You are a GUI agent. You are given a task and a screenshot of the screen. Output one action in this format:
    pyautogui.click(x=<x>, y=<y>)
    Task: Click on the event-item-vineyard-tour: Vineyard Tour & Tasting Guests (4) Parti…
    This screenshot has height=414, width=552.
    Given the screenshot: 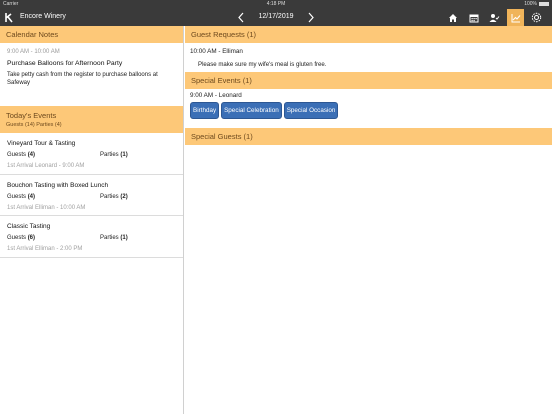 What is the action you would take?
    pyautogui.click(x=91, y=154)
    